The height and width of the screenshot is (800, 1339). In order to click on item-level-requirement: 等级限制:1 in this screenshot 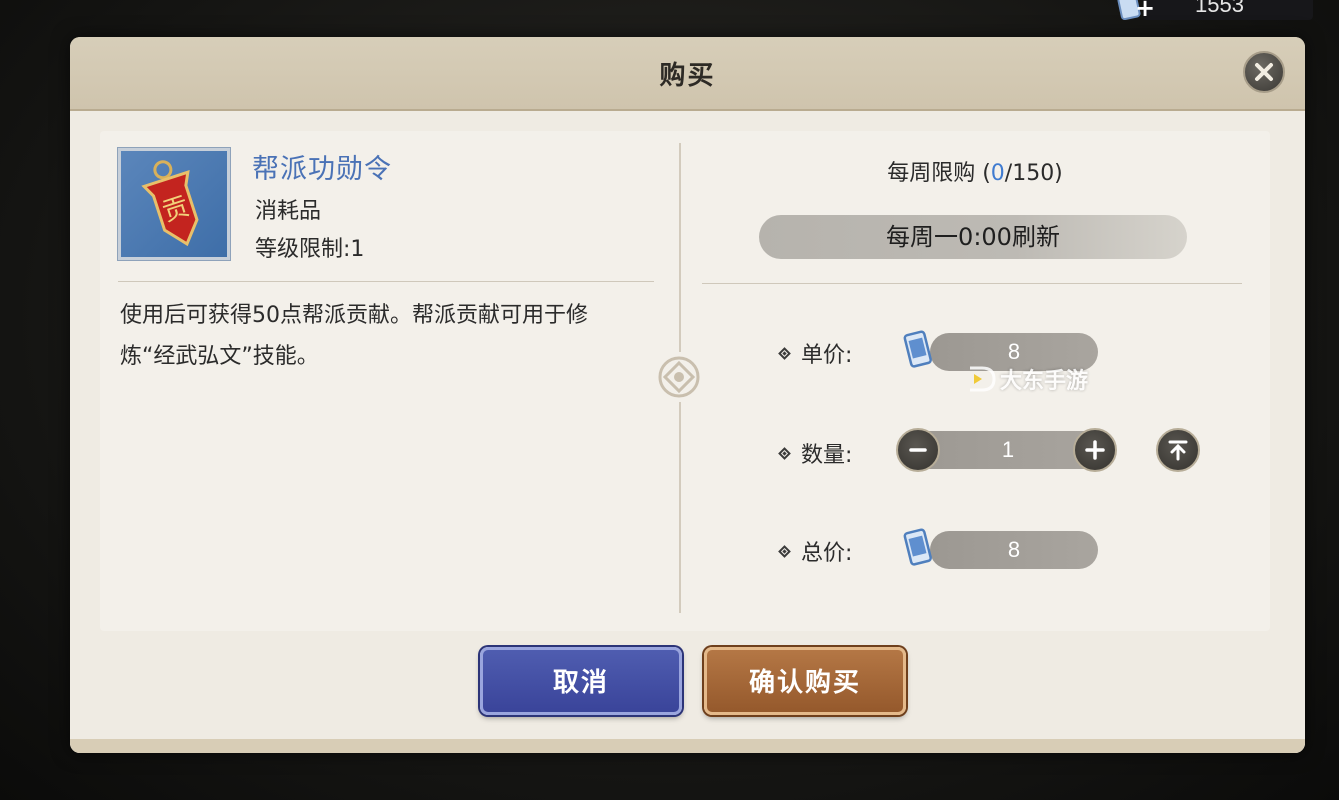, I will do `click(310, 249)`.